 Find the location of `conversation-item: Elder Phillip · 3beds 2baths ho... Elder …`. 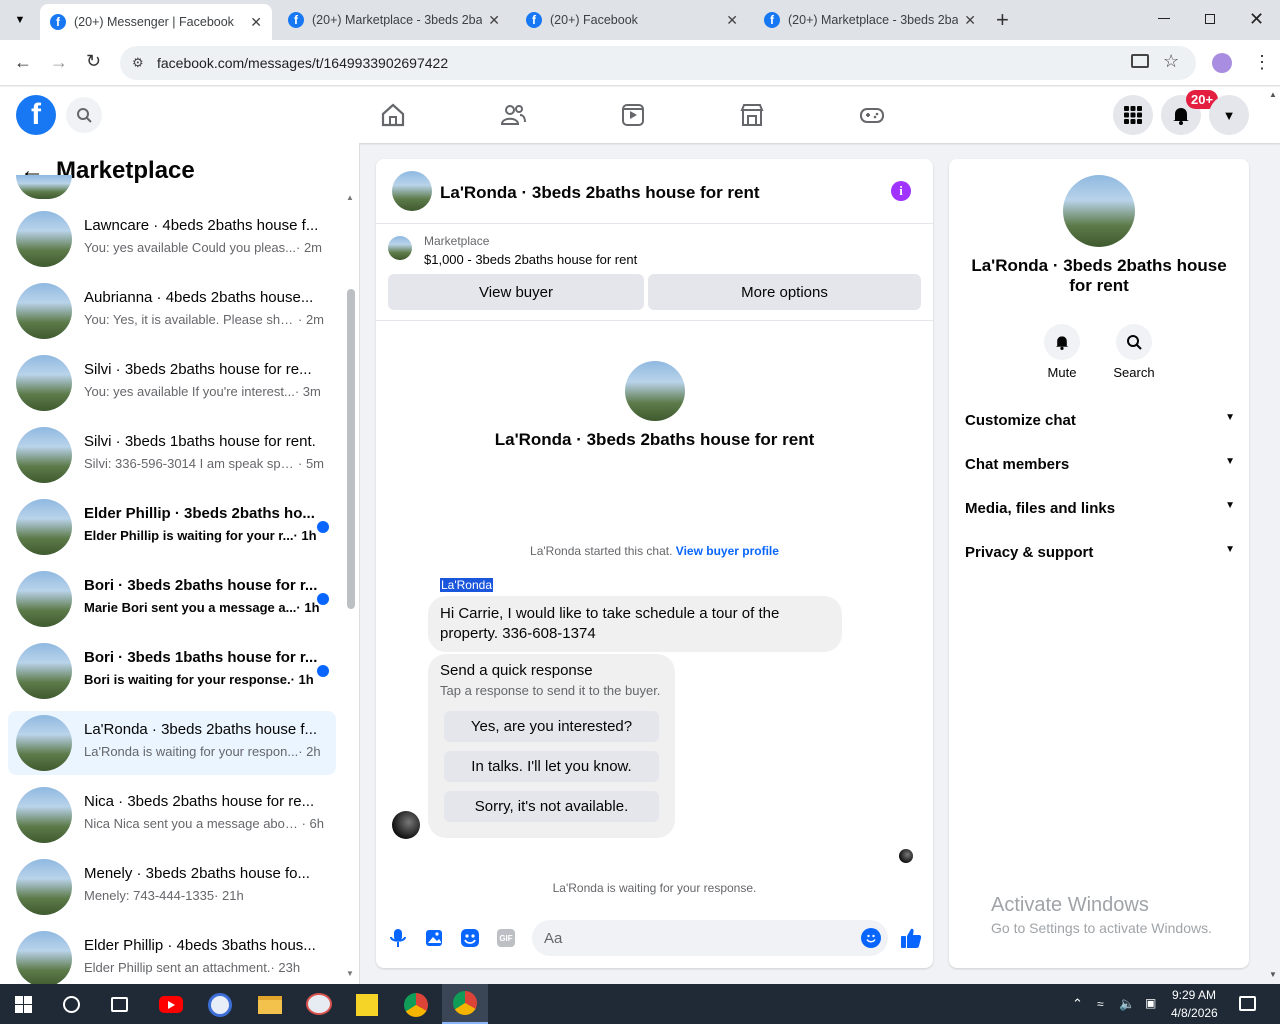

conversation-item: Elder Phillip · 3beds 2baths ho... Elder … is located at coordinates (172, 527).